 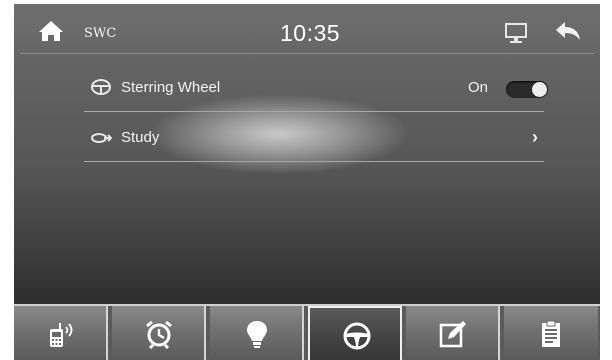 What do you see at coordinates (516, 33) in the screenshot?
I see `monitor-icon` at bounding box center [516, 33].